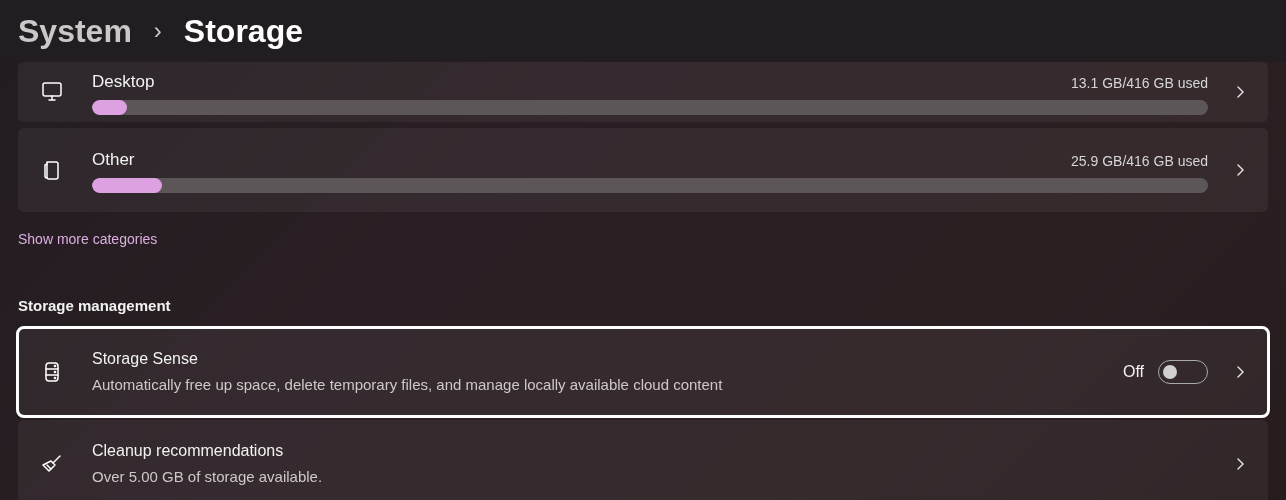  Describe the element at coordinates (145, 358) in the screenshot. I see `setting-title: Storage Sense` at that location.